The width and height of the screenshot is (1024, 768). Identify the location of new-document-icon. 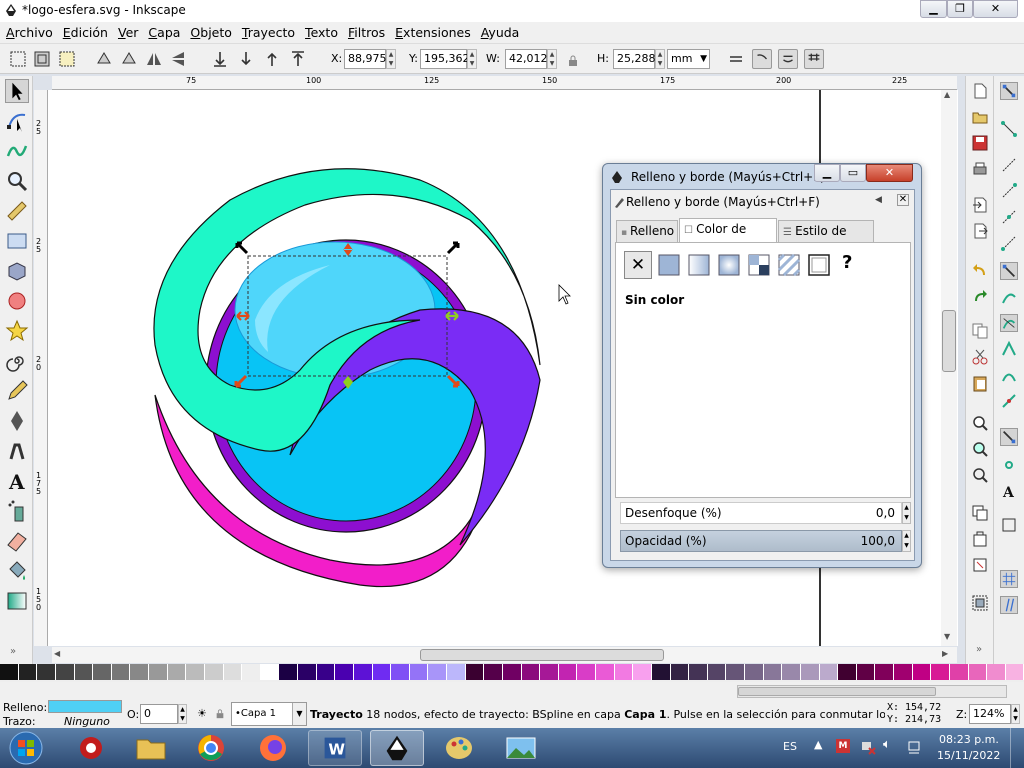
(980, 91).